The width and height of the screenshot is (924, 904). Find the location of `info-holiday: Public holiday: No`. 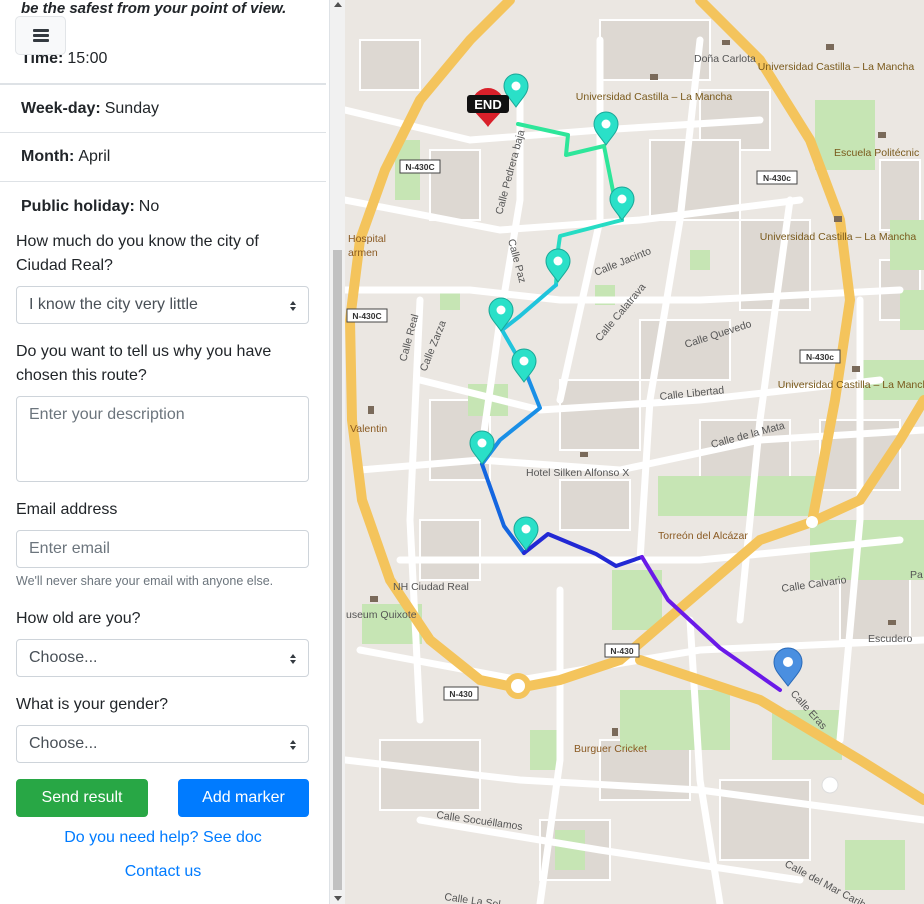

info-holiday: Public holiday: No is located at coordinates (163, 206).